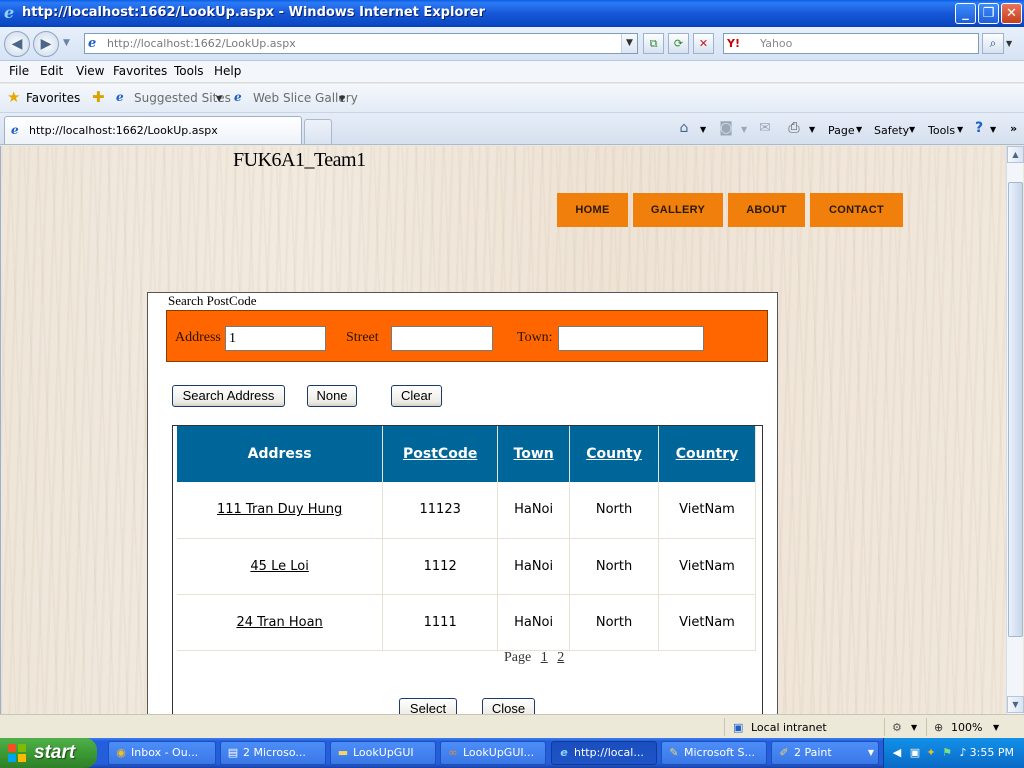 The height and width of the screenshot is (768, 1024). I want to click on search-options-dropdown: ▼, so click(1012, 43).